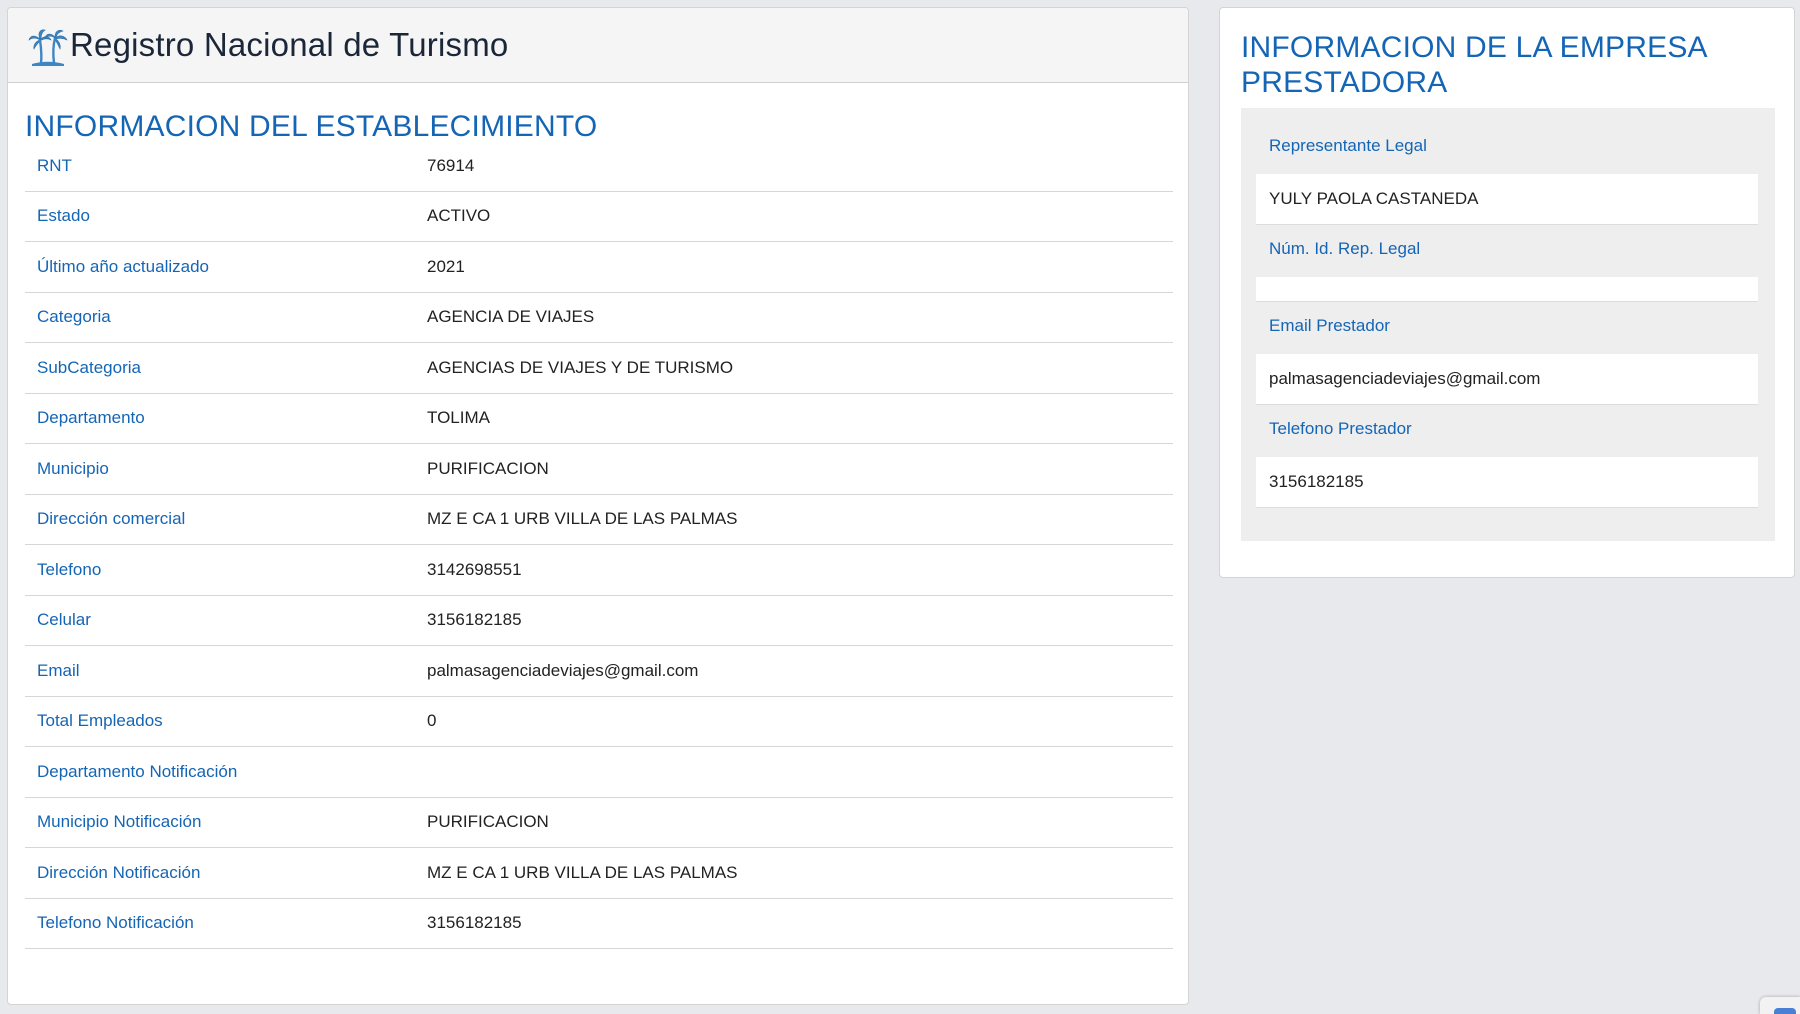 The image size is (1800, 1014). Describe the element at coordinates (111, 519) in the screenshot. I see `row-label: Dirección comercial` at that location.